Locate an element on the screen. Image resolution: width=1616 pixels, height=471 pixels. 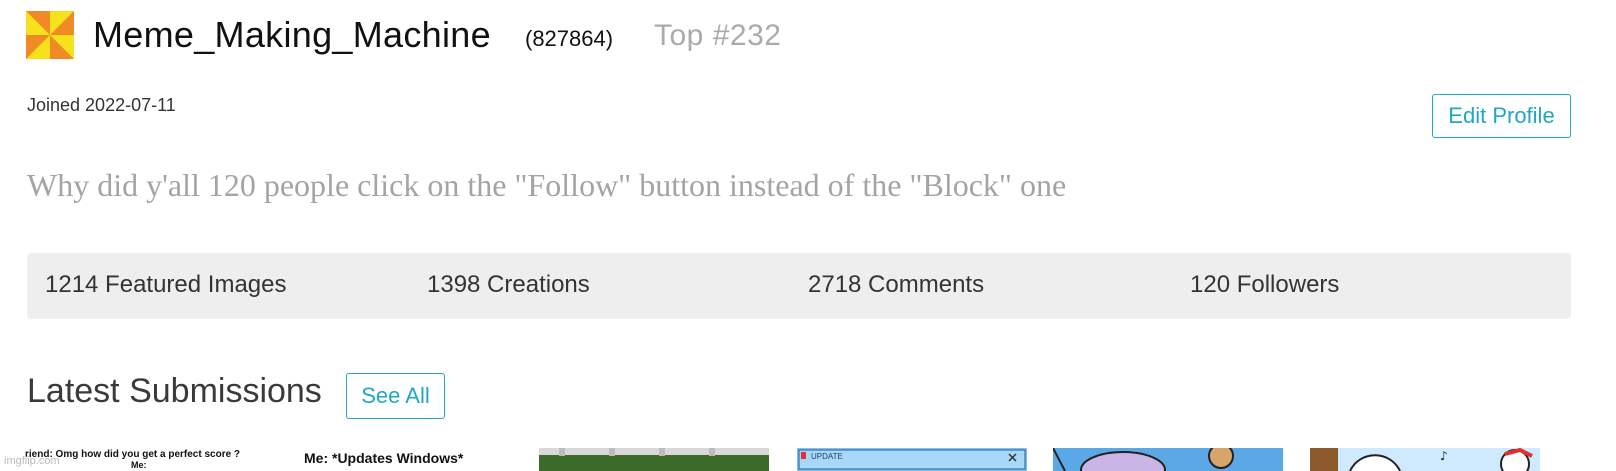
edit-profile-button: Edit Profile is located at coordinates (1501, 116).